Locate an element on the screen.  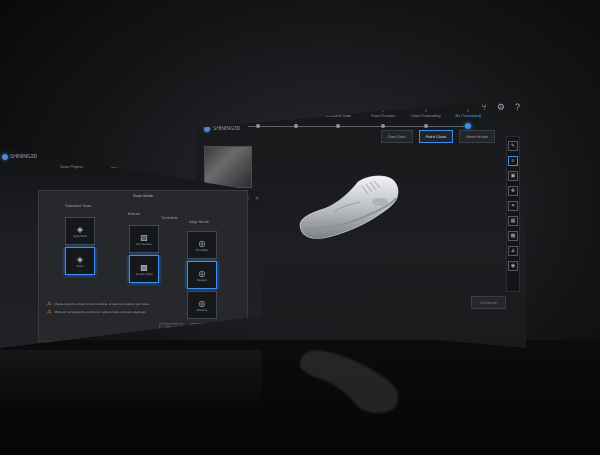
col-label-align: Align Mode is located at coordinates (199, 221).